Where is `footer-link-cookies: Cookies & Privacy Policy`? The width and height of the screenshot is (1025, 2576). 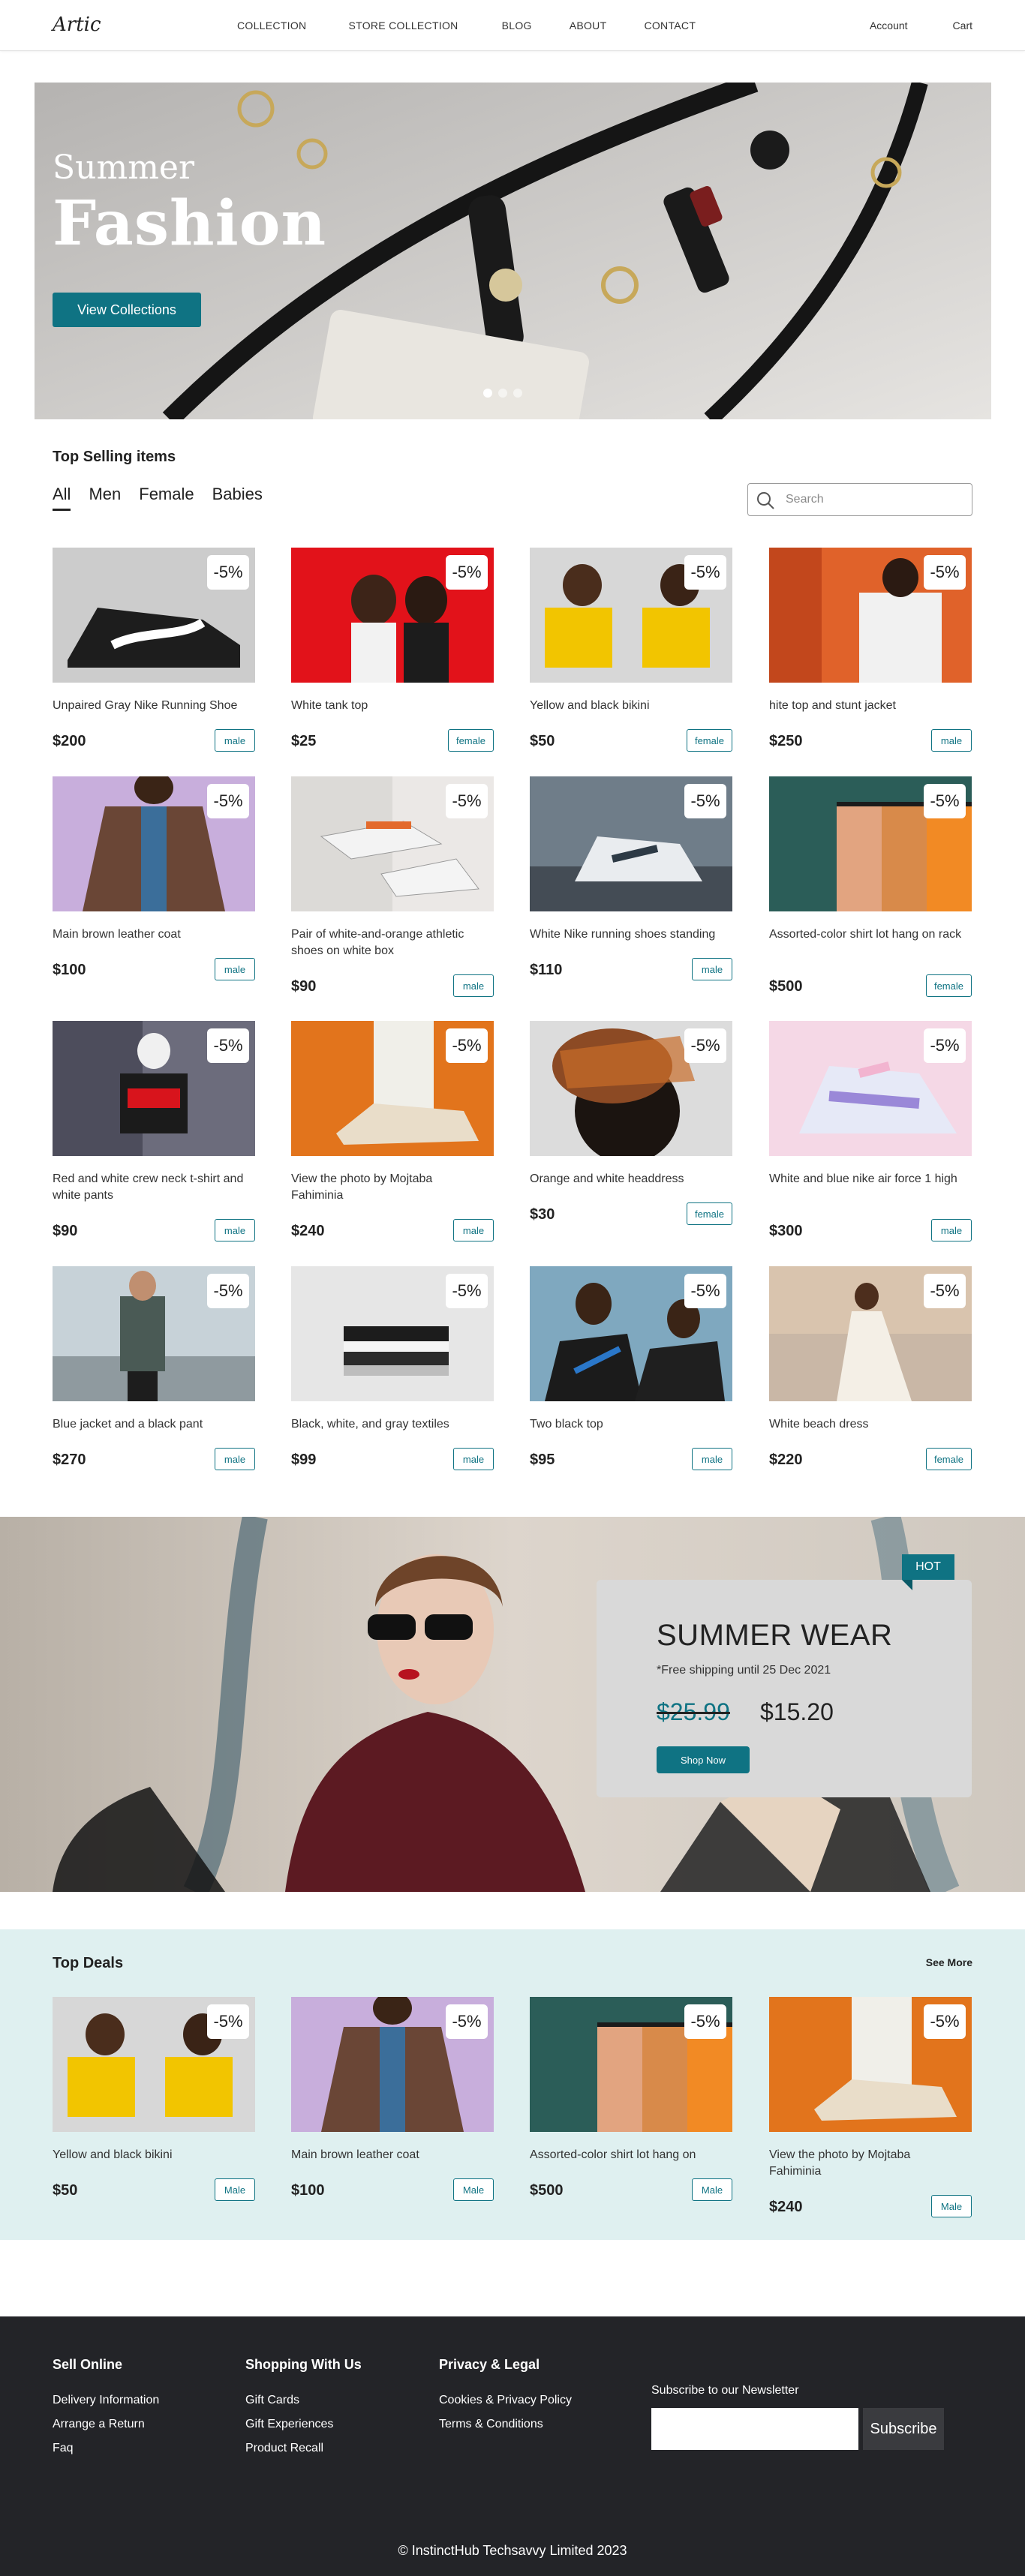
footer-link-cookies: Cookies & Privacy Policy is located at coordinates (506, 2400).